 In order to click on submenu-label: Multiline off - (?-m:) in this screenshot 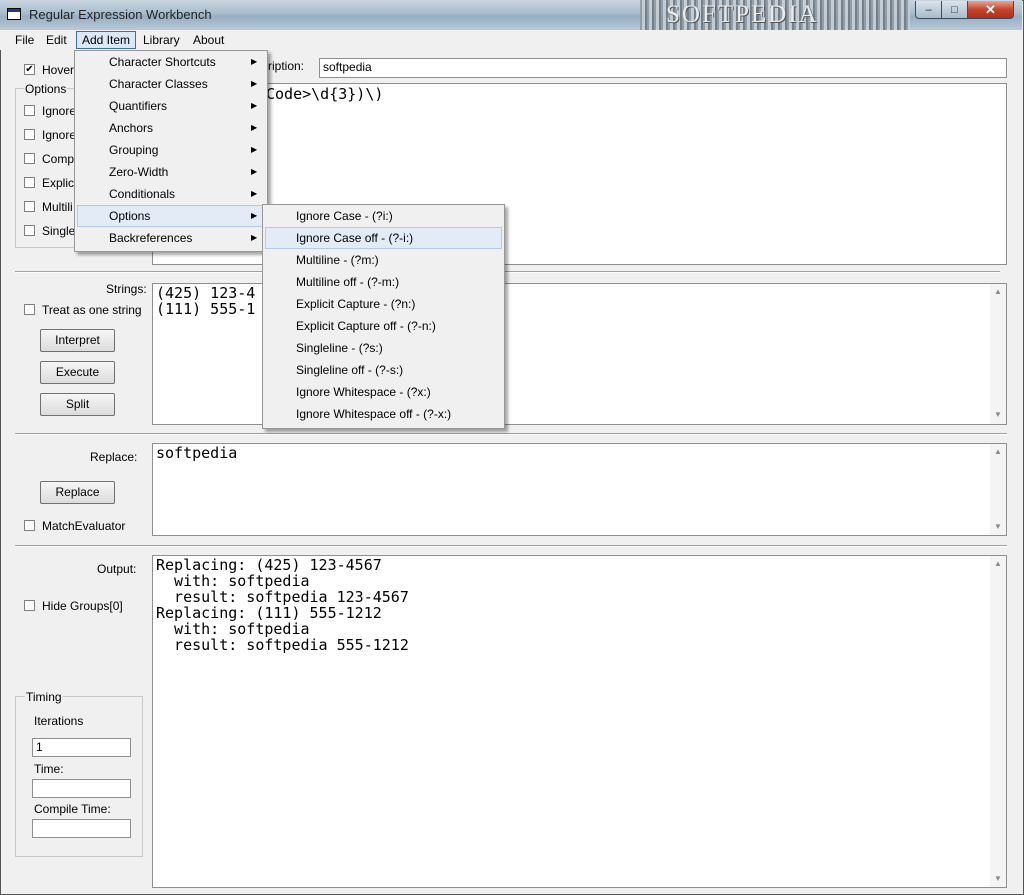, I will do `click(348, 282)`.